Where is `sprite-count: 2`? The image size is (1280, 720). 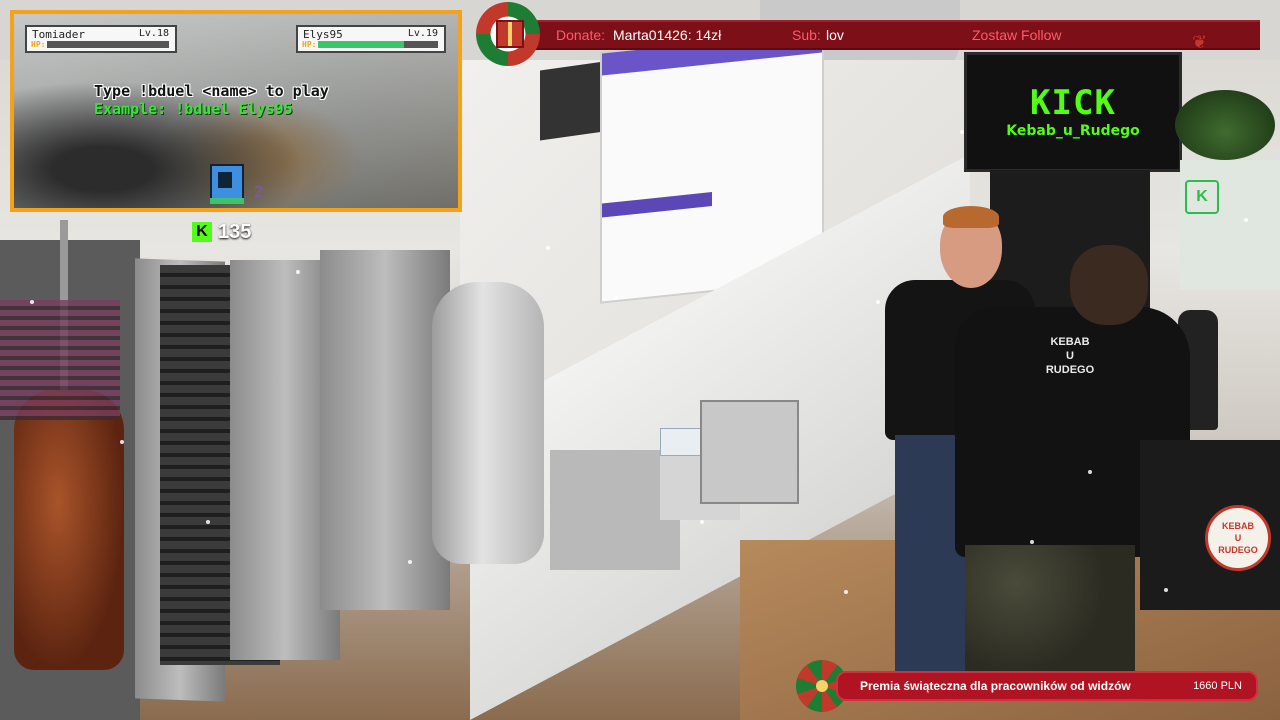
sprite-count: 2 is located at coordinates (259, 191).